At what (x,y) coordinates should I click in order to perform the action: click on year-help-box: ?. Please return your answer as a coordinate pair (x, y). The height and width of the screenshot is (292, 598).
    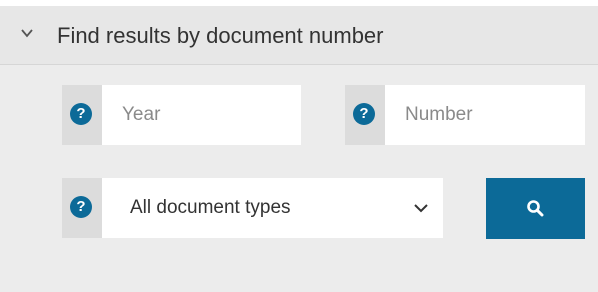
    Looking at the image, I should click on (82, 115).